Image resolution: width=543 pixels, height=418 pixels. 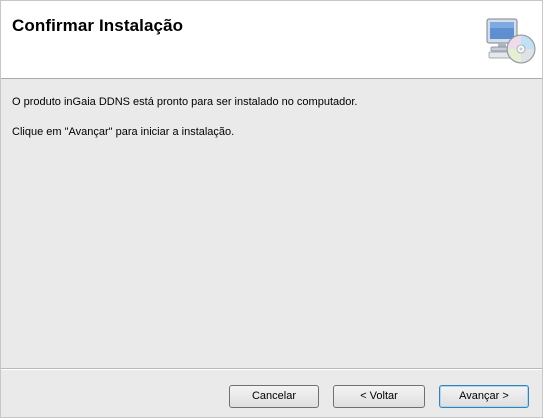 I want to click on computer-cd-icon, so click(x=511, y=41).